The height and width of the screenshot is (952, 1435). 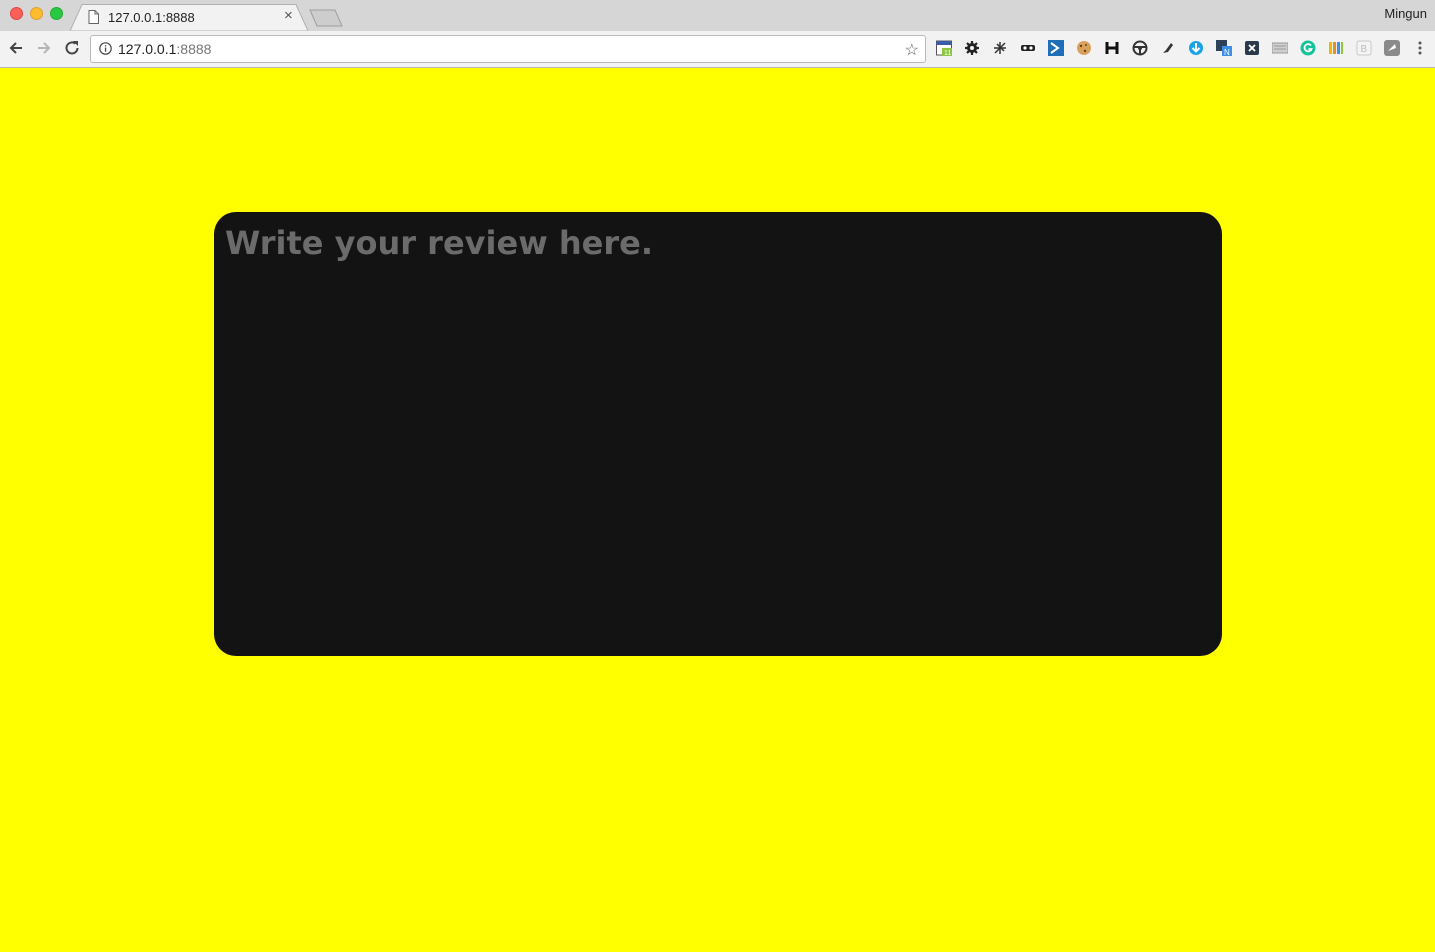 What do you see at coordinates (1420, 48) in the screenshot?
I see `menu-dots-icon` at bounding box center [1420, 48].